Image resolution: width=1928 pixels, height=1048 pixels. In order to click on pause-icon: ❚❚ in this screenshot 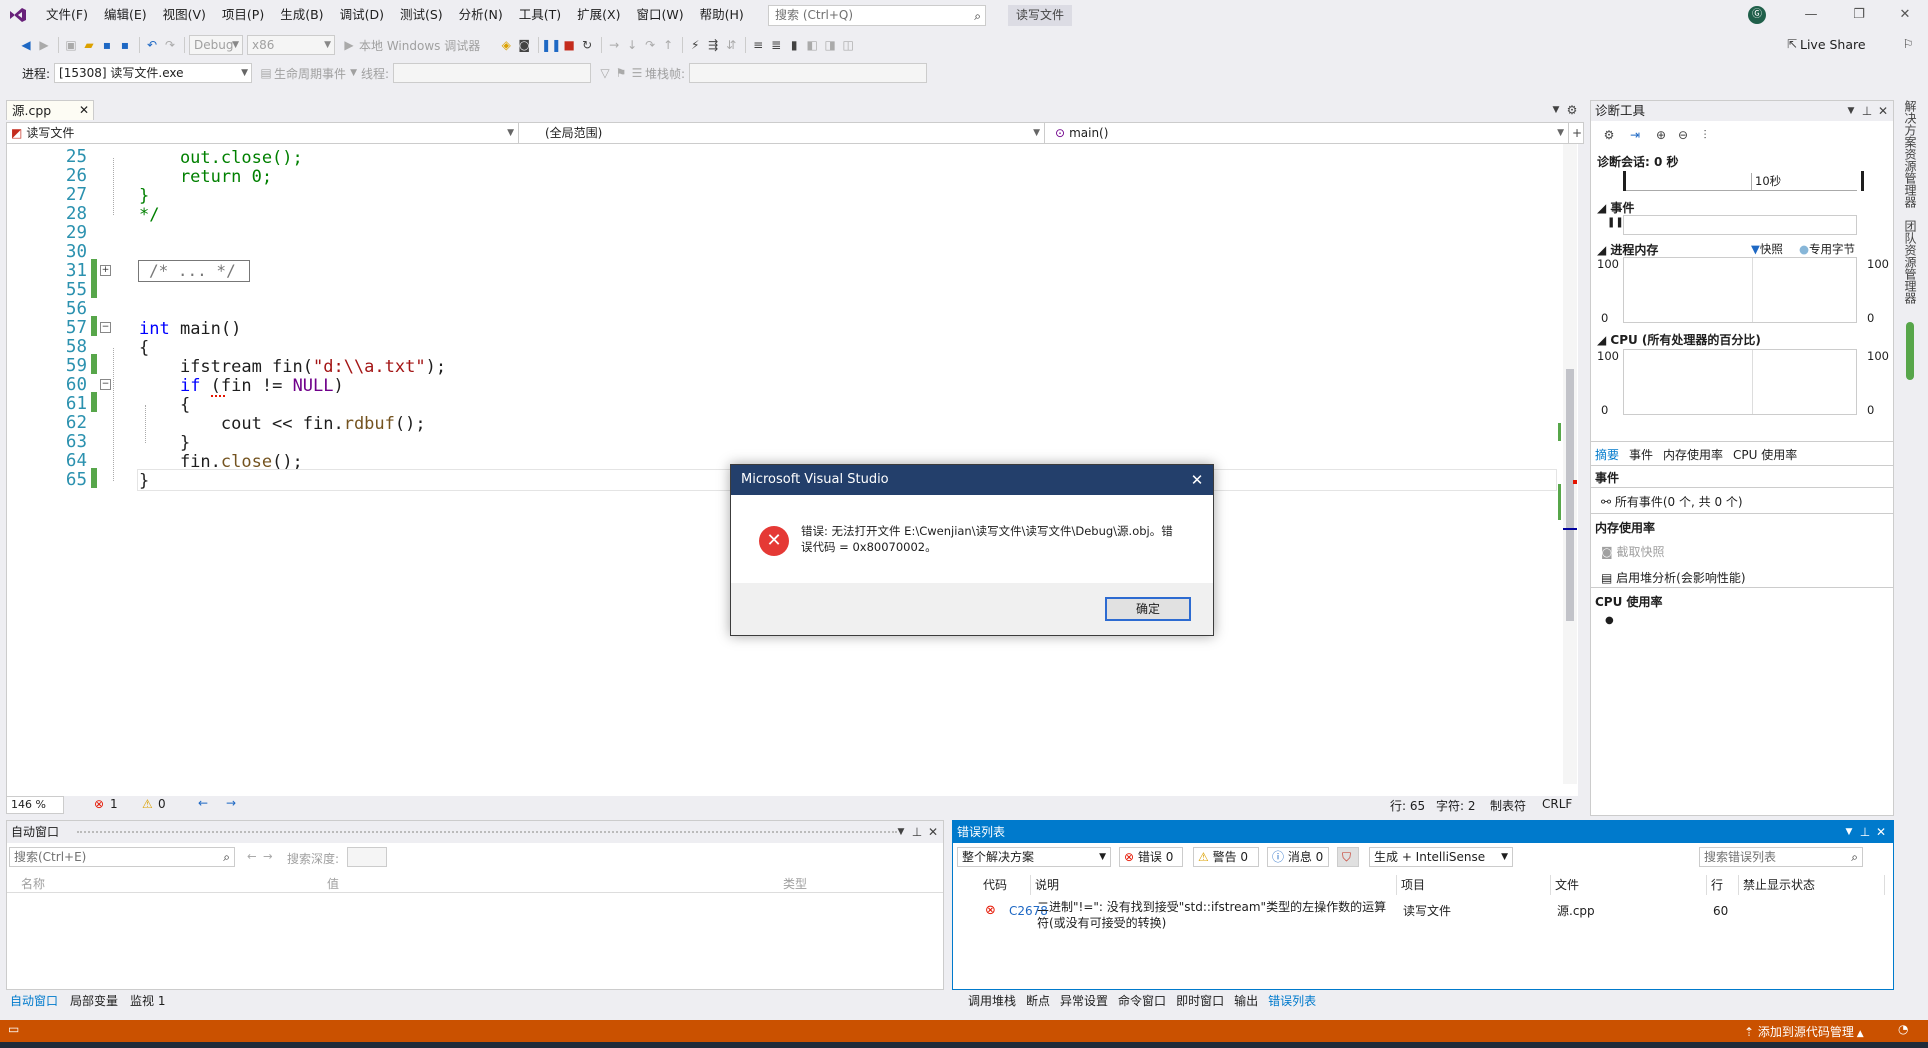, I will do `click(1615, 222)`.